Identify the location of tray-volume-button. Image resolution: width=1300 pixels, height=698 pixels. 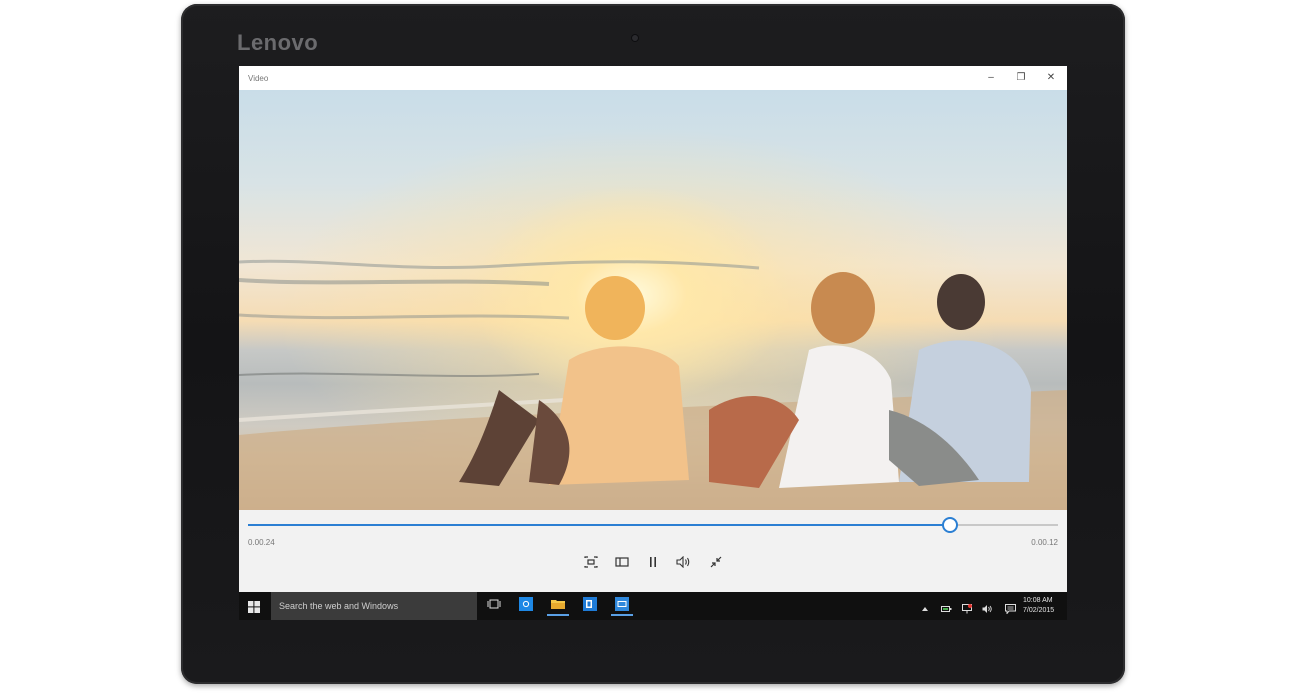
(987, 607).